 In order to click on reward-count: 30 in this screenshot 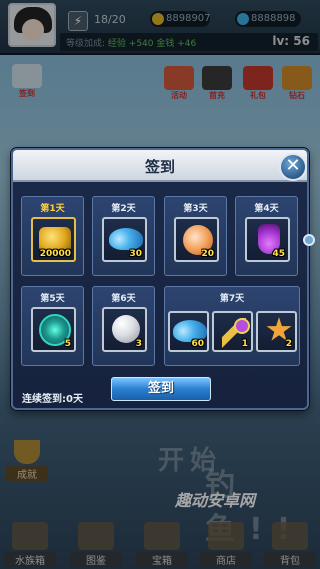, I will do `click(135, 254)`.